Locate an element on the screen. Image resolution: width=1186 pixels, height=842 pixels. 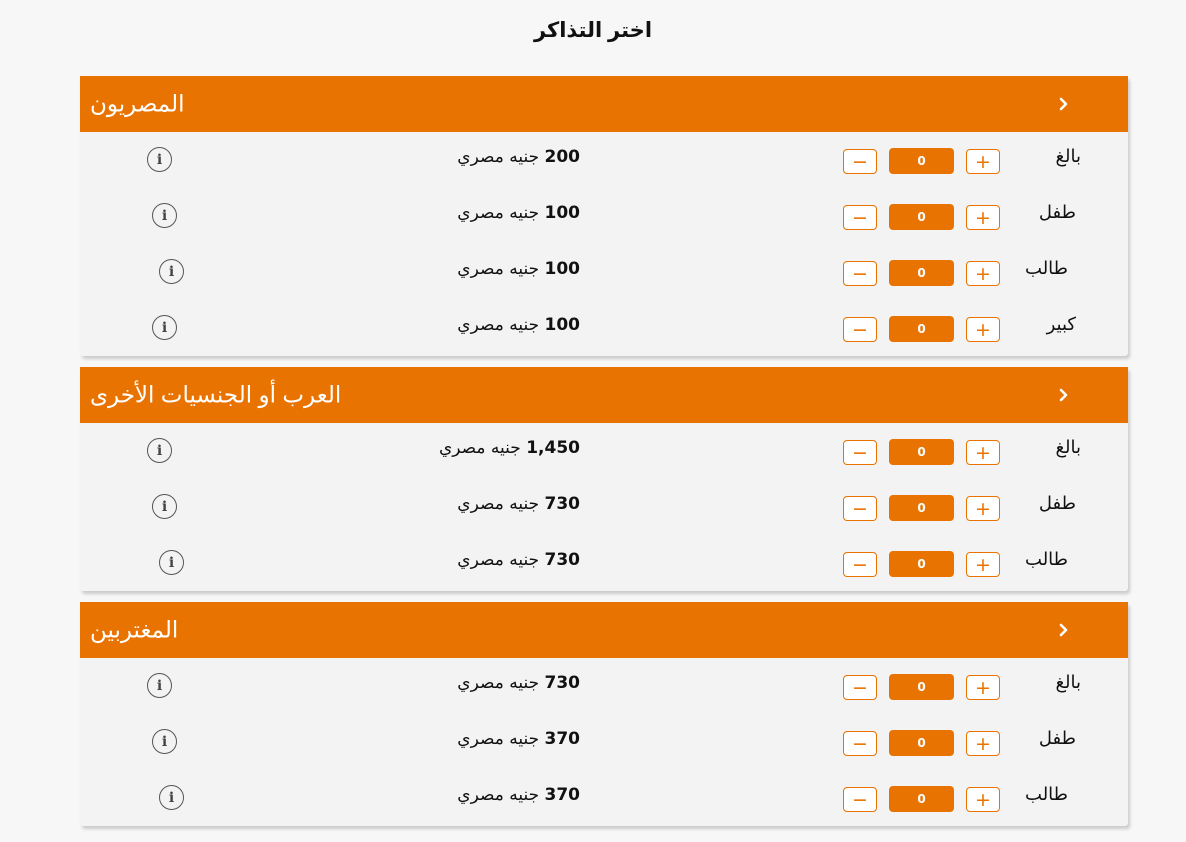
section-title: العرب أو الجنسيات الأخرى is located at coordinates (216, 394).